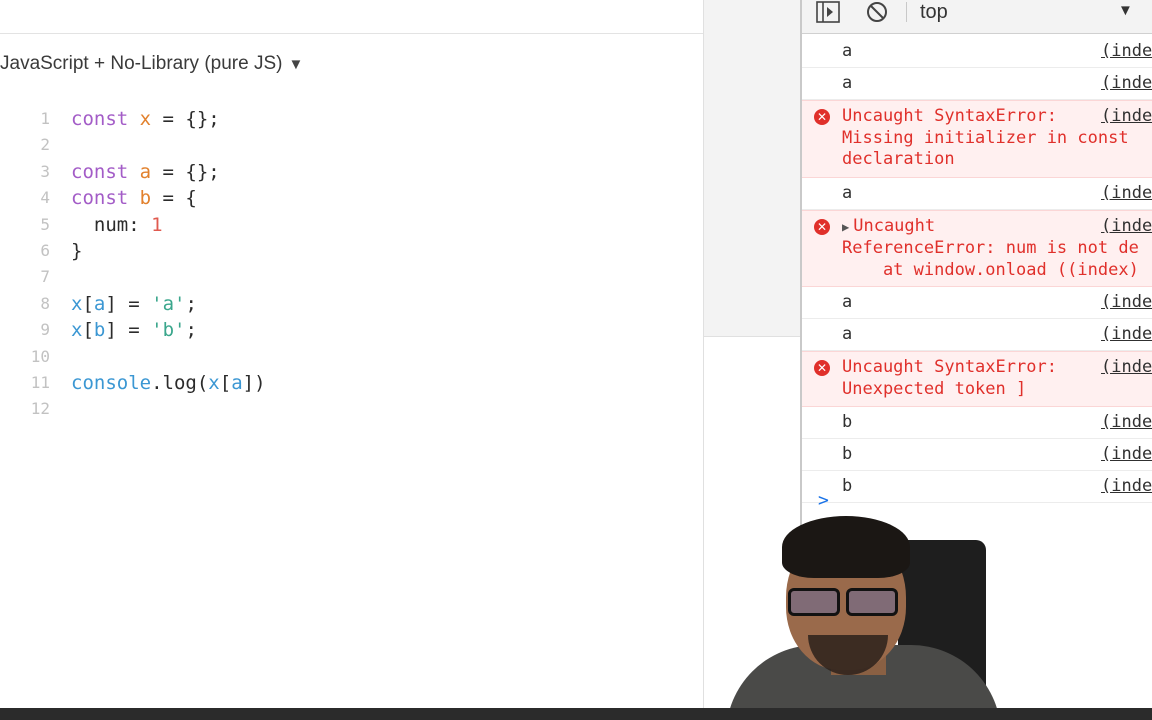 The width and height of the screenshot is (1152, 720). Describe the element at coordinates (985, 160) in the screenshot. I see `error-line: declaration` at that location.